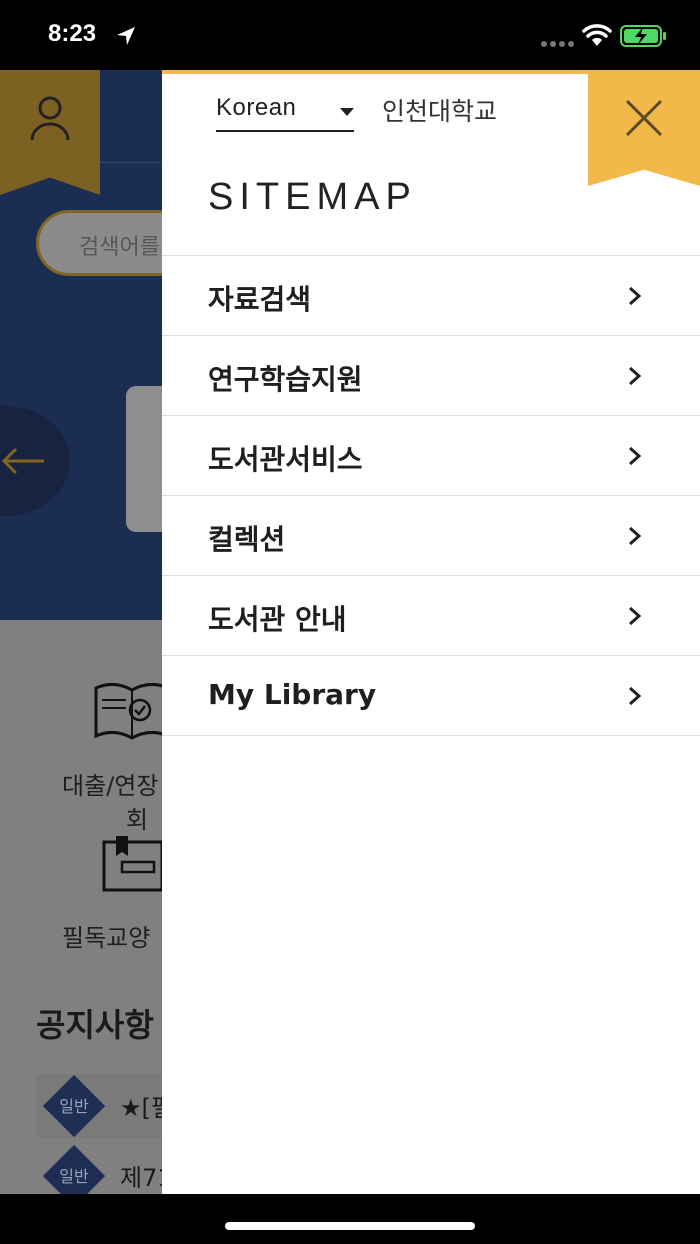  I want to click on arrow-left-icon, so click(22, 461).